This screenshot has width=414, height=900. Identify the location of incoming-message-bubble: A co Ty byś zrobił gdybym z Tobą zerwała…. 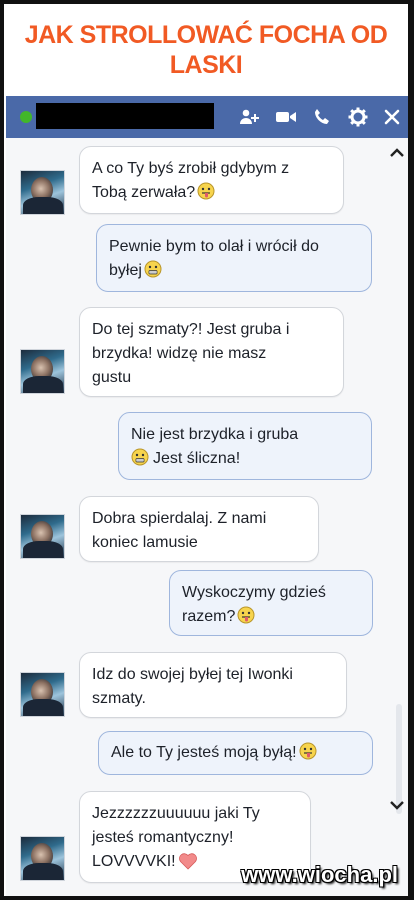
(211, 180).